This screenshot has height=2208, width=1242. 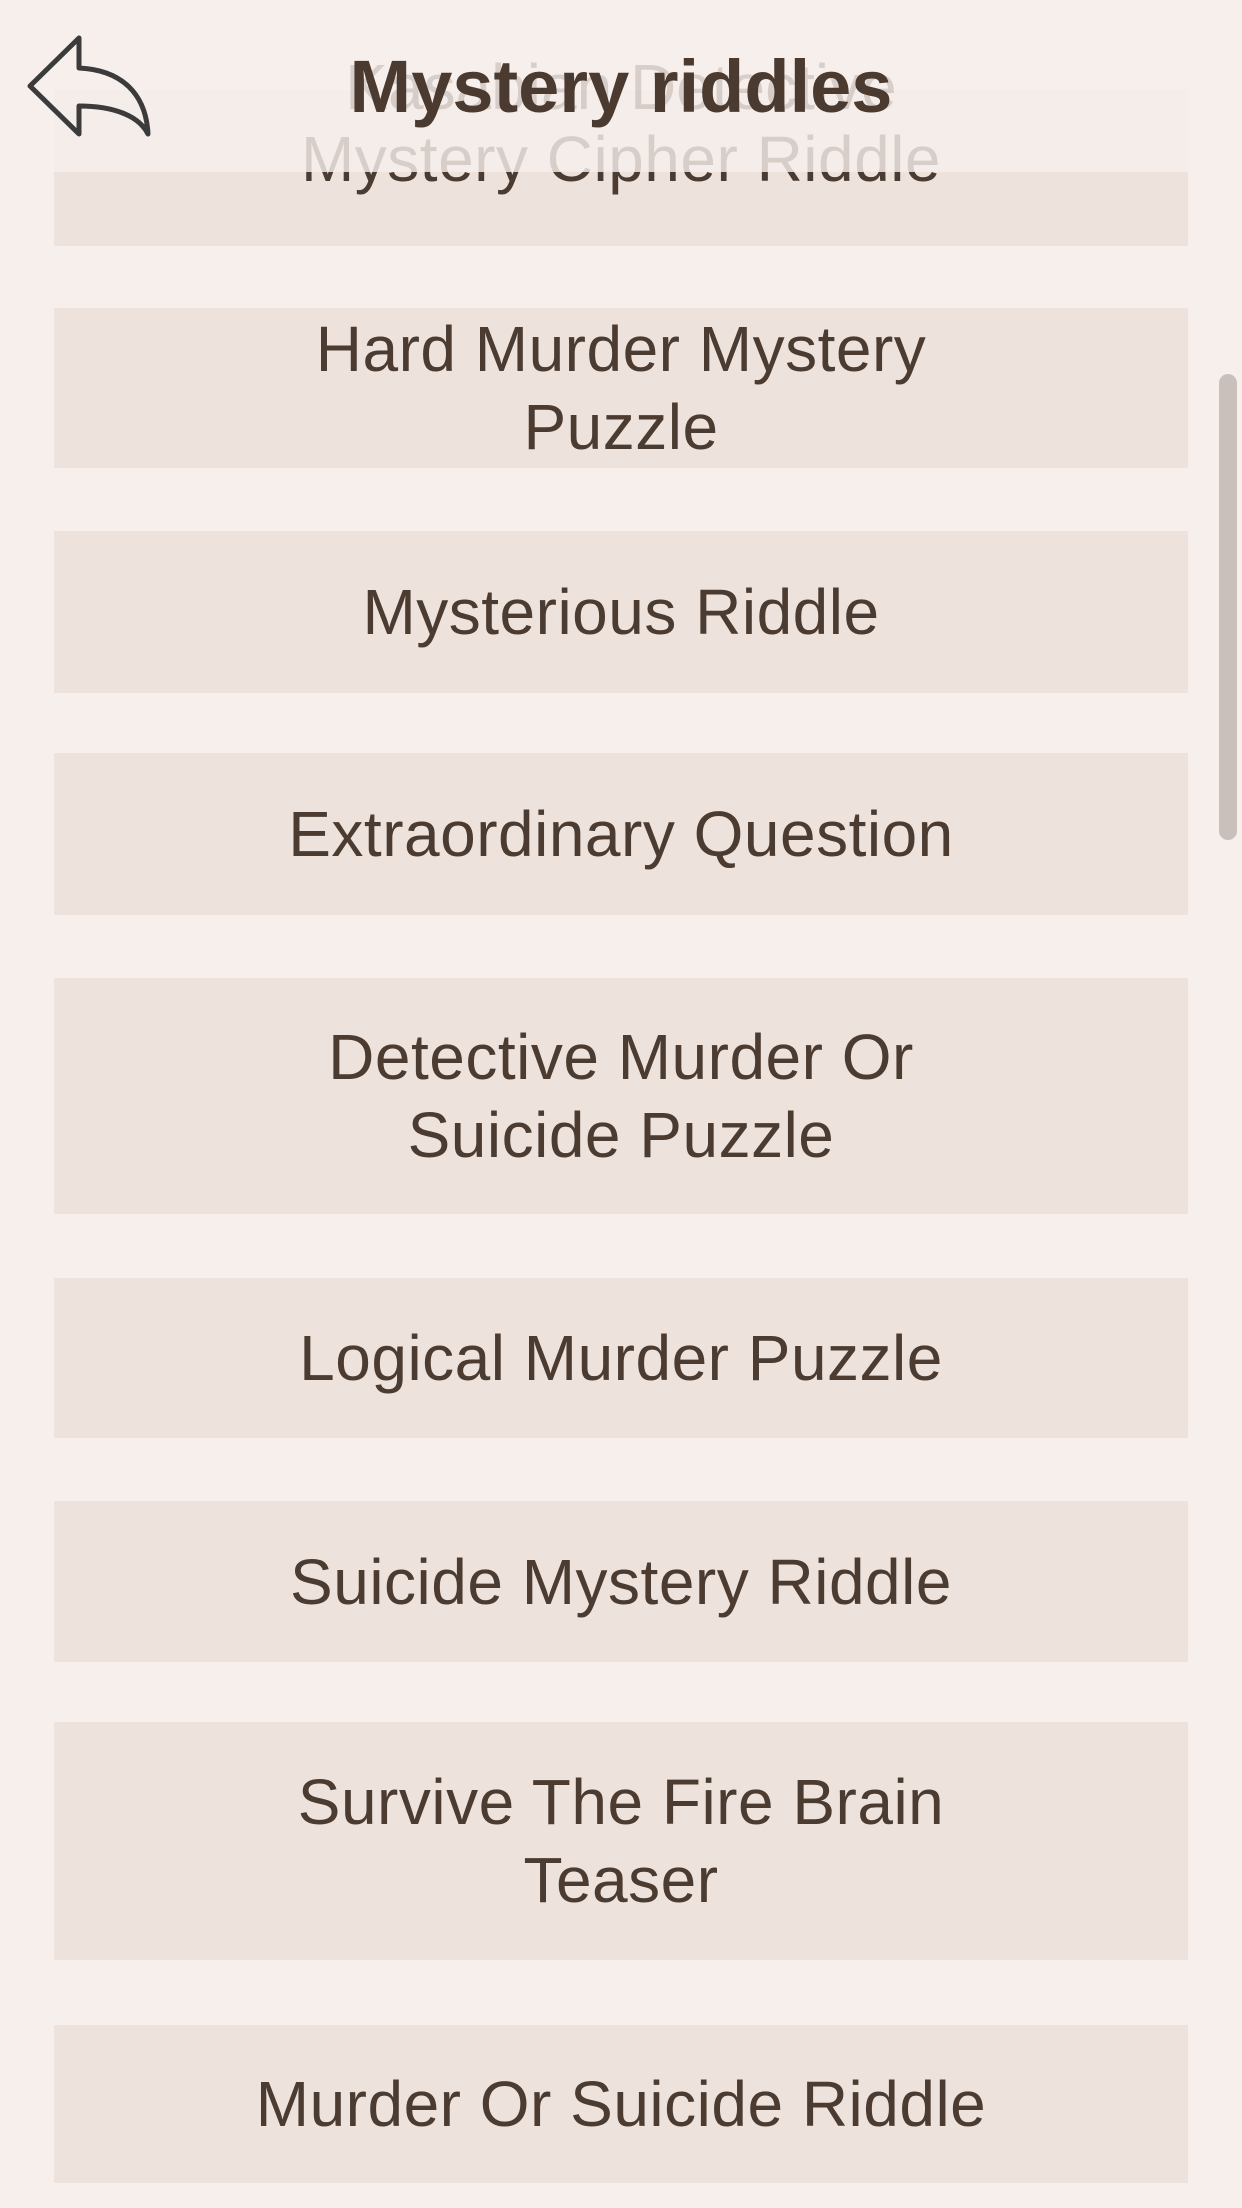 I want to click on page-title: Mystery riddles, so click(x=621, y=86).